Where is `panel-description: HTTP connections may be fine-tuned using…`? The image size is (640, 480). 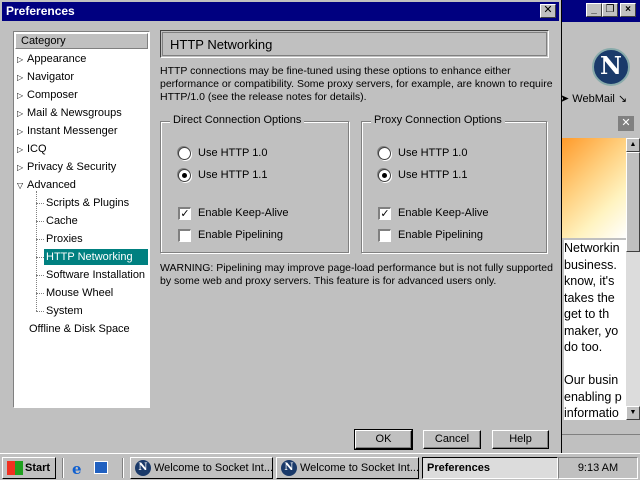 panel-description: HTTP connections may be fine-tuned using… is located at coordinates (356, 84).